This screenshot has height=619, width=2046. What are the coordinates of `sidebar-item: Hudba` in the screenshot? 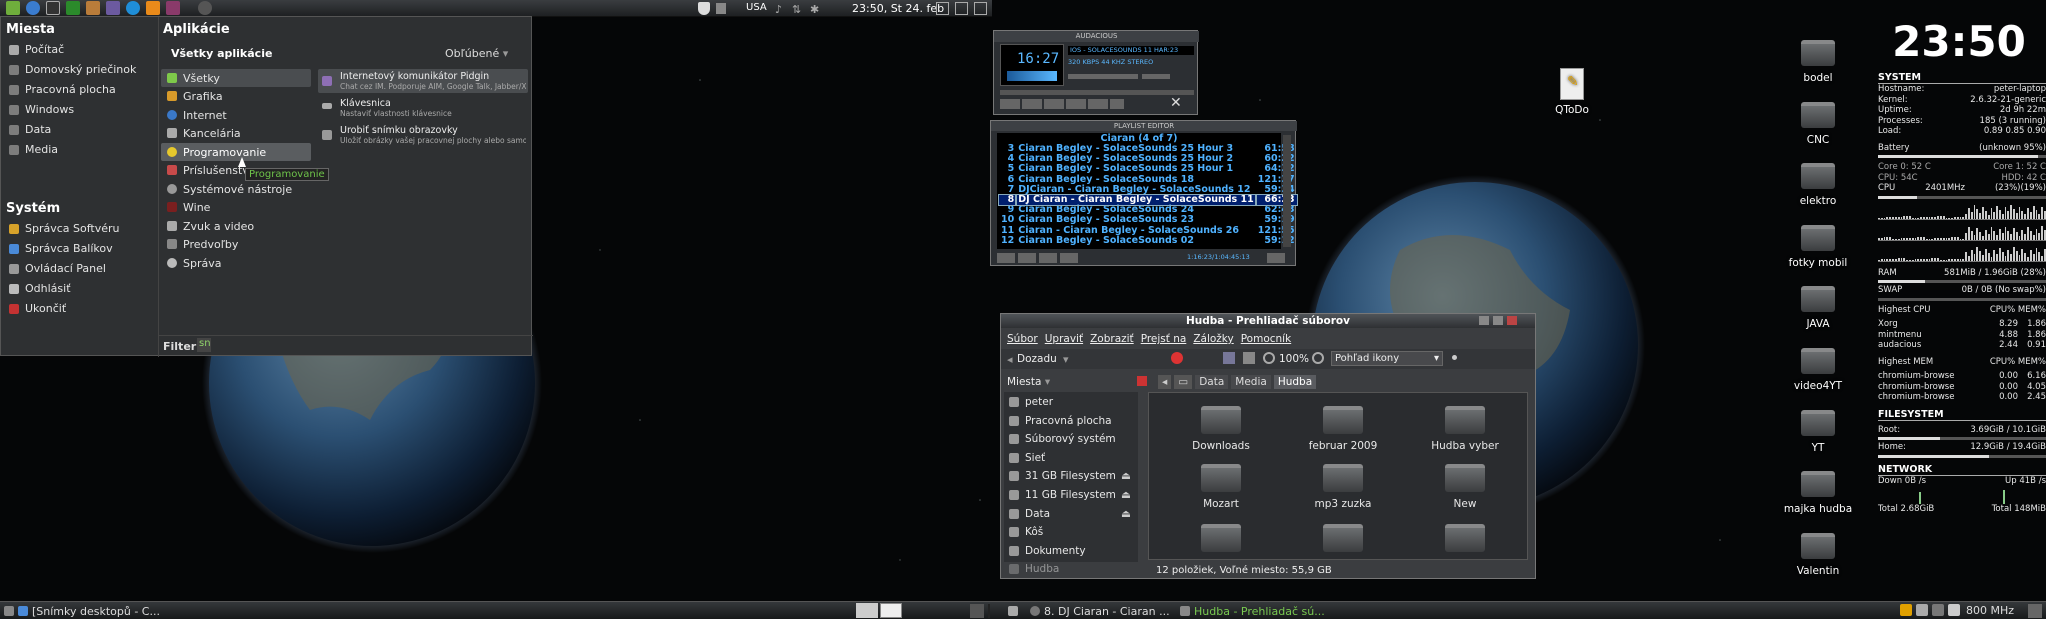 It's located at (1034, 569).